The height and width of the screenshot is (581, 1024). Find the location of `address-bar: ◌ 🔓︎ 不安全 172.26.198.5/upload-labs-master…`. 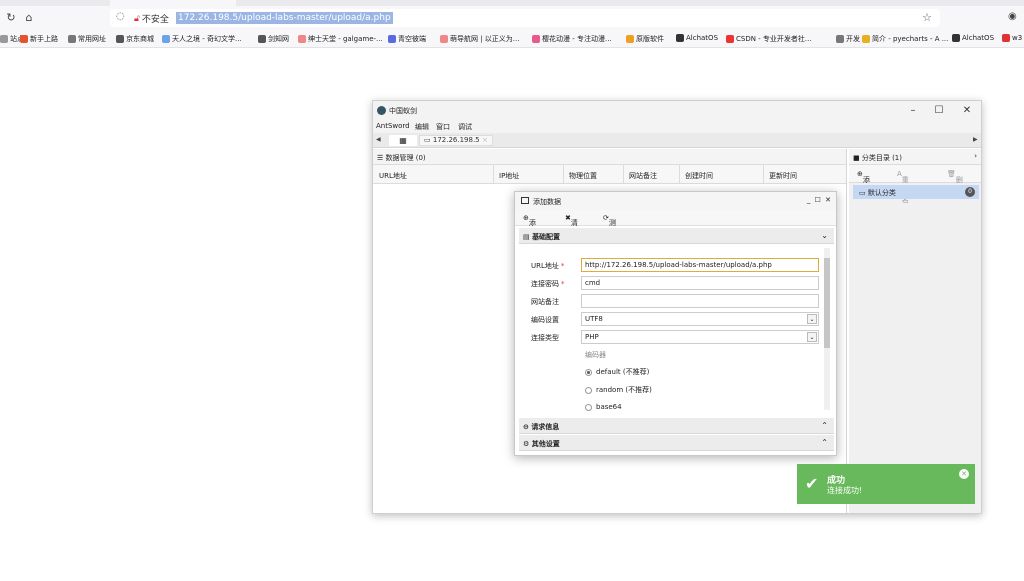

address-bar: ◌ 🔓︎ 不安全 172.26.198.5/upload-labs-master… is located at coordinates (525, 18).